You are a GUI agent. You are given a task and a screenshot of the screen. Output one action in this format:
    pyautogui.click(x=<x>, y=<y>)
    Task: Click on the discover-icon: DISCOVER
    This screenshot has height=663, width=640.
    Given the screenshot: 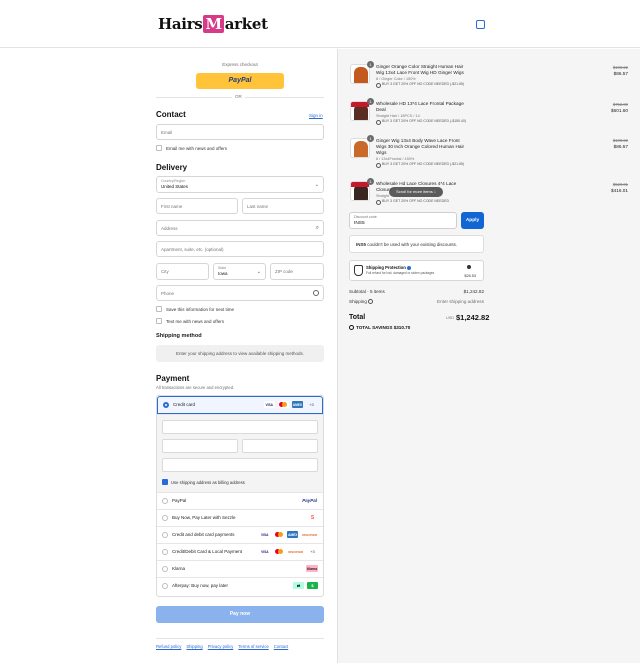 What is the action you would take?
    pyautogui.click(x=295, y=551)
    